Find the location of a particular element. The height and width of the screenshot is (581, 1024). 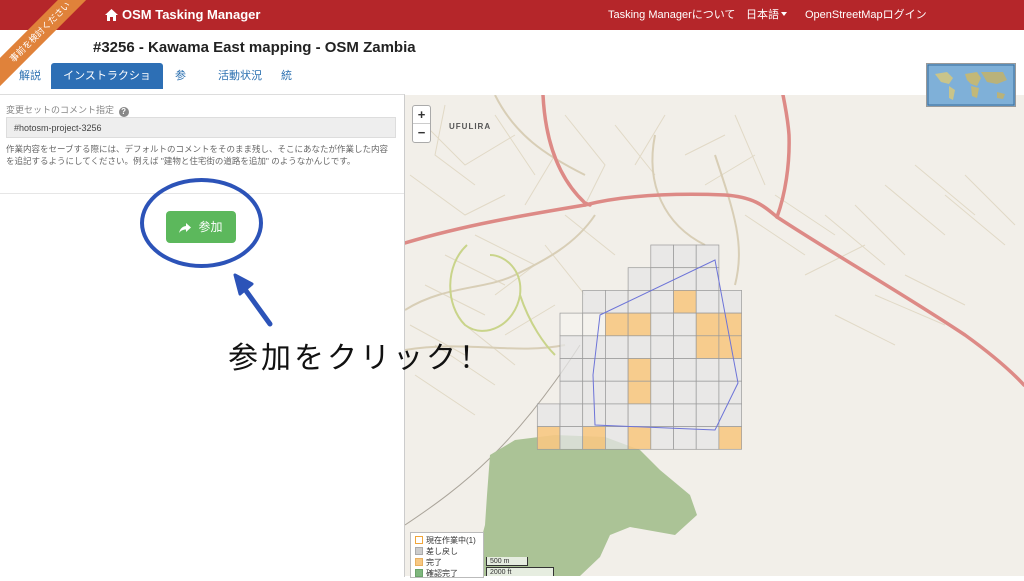

zoom-in-button: + is located at coordinates (421, 115).